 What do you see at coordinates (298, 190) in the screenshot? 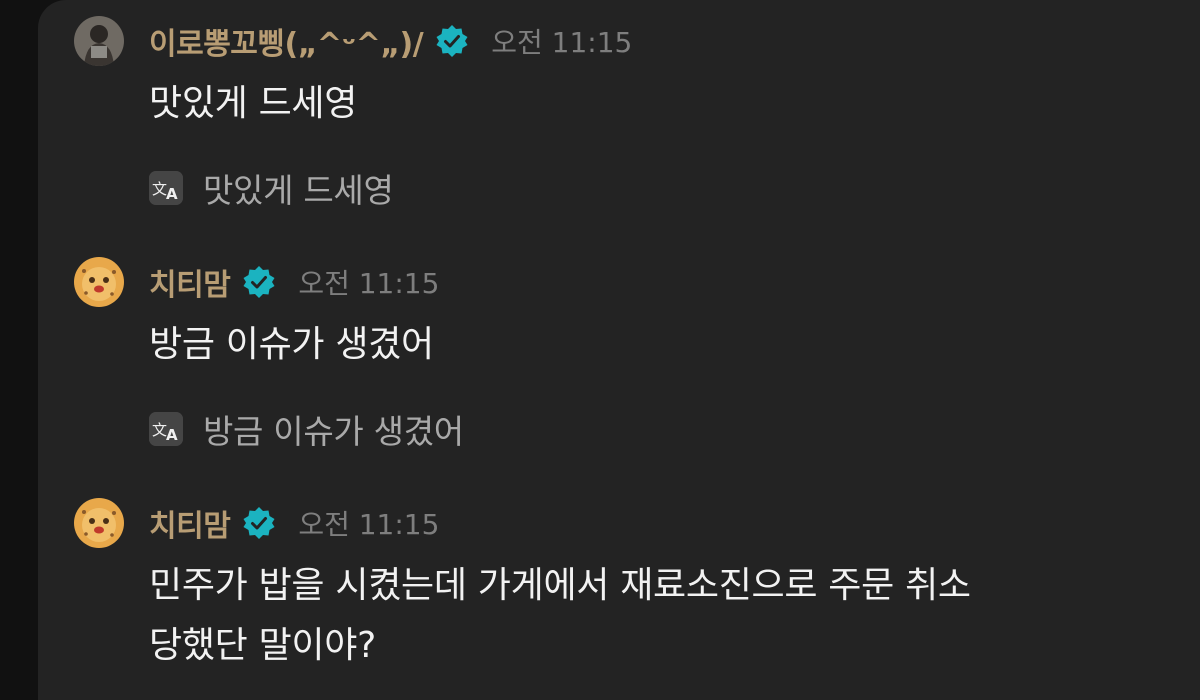
I see `translation-text: 맛있게 드세영` at bounding box center [298, 190].